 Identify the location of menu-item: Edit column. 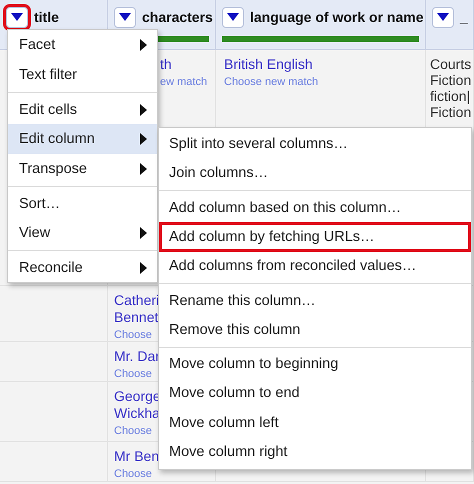
(82, 139).